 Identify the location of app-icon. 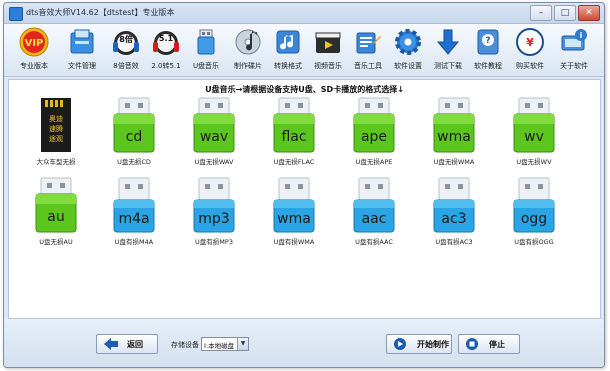
(16, 14).